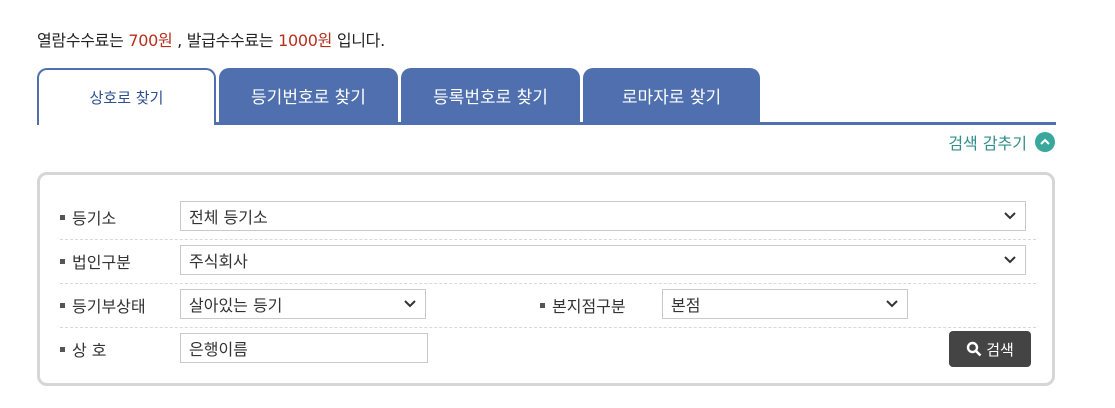 Image resolution: width=1115 pixels, height=408 pixels. What do you see at coordinates (490, 95) in the screenshot?
I see `tab-registration-number: 등록번호로 찾기` at bounding box center [490, 95].